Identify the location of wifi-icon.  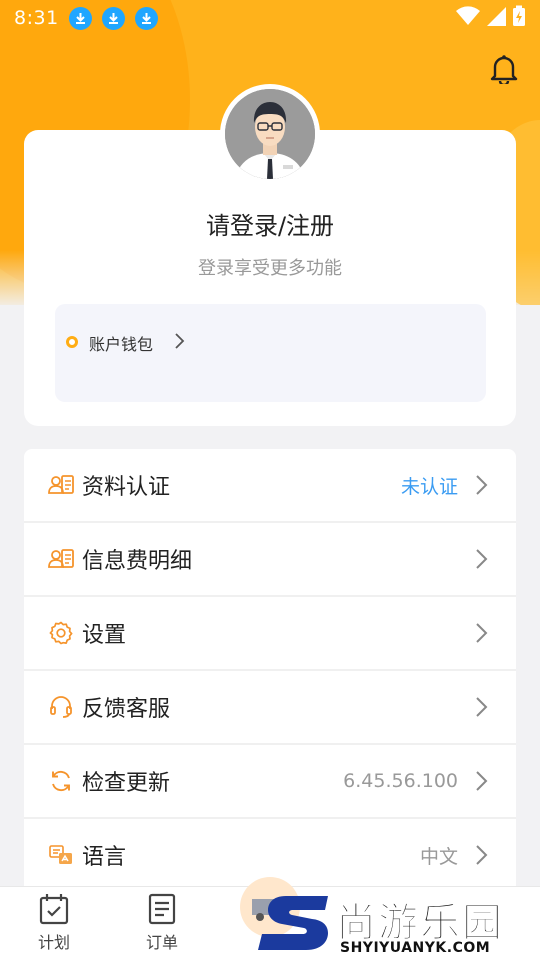
(468, 18).